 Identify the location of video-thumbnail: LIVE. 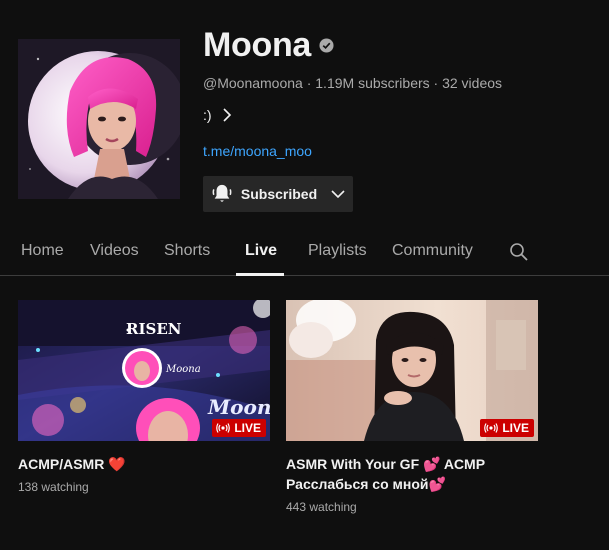
(412, 370).